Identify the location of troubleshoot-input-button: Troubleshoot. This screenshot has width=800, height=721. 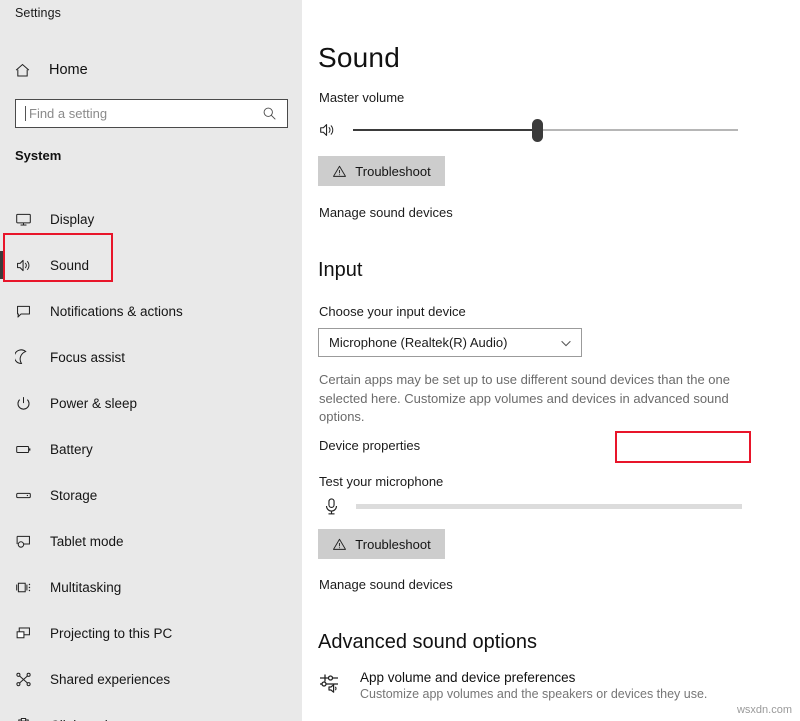
(381, 544).